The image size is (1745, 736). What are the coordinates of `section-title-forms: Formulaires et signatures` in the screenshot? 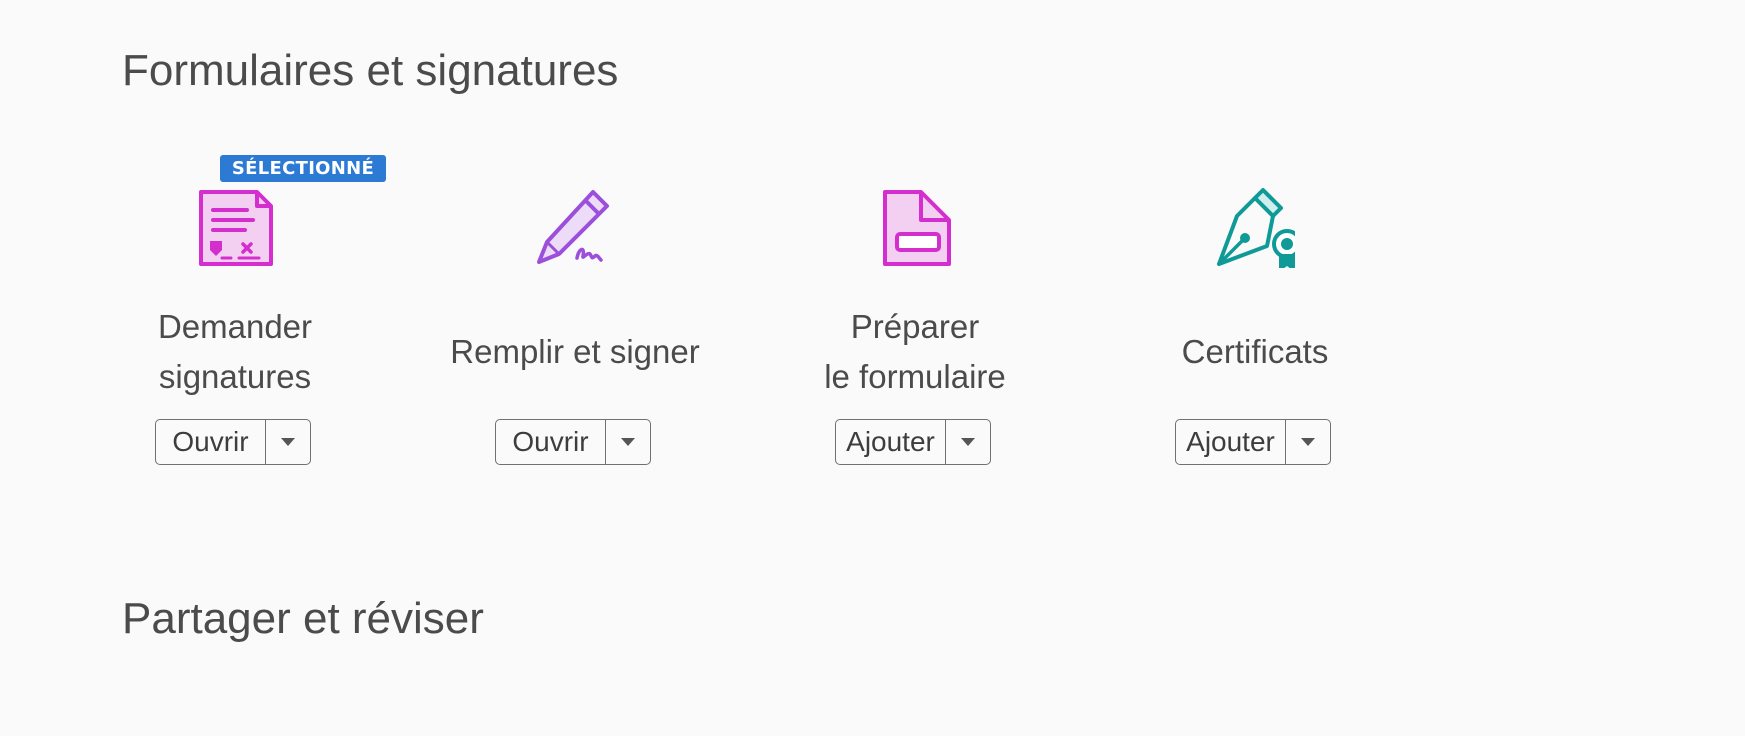 It's located at (370, 70).